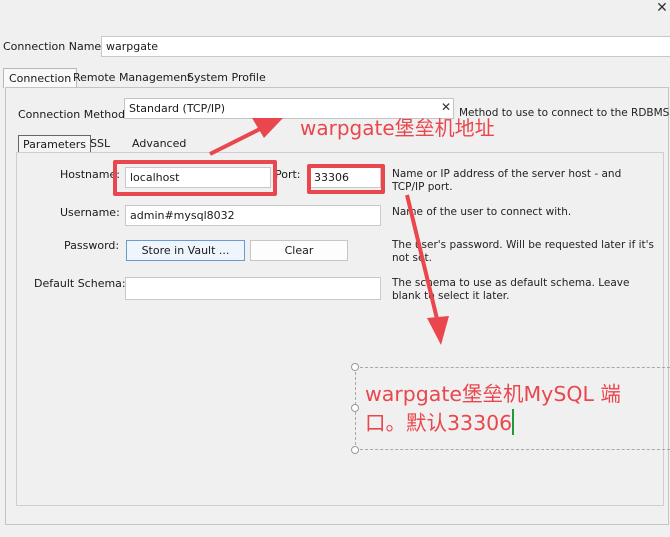 This screenshot has width=670, height=537. What do you see at coordinates (513, 422) in the screenshot?
I see `text-caret` at bounding box center [513, 422].